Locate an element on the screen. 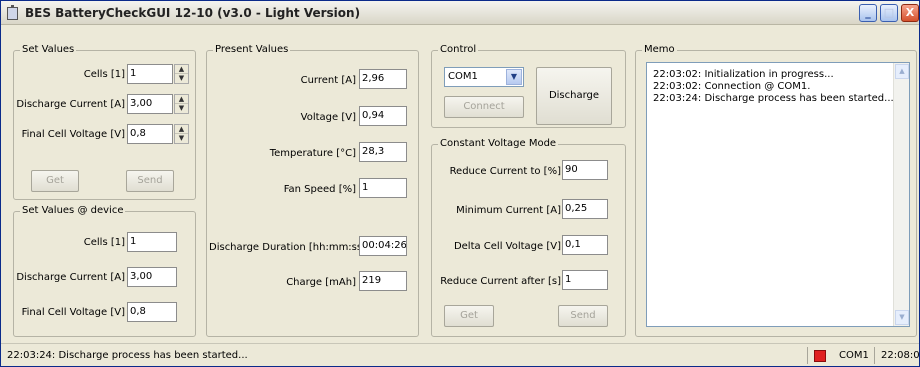  discharge-current-label: Discharge Current [A] is located at coordinates (70, 104).